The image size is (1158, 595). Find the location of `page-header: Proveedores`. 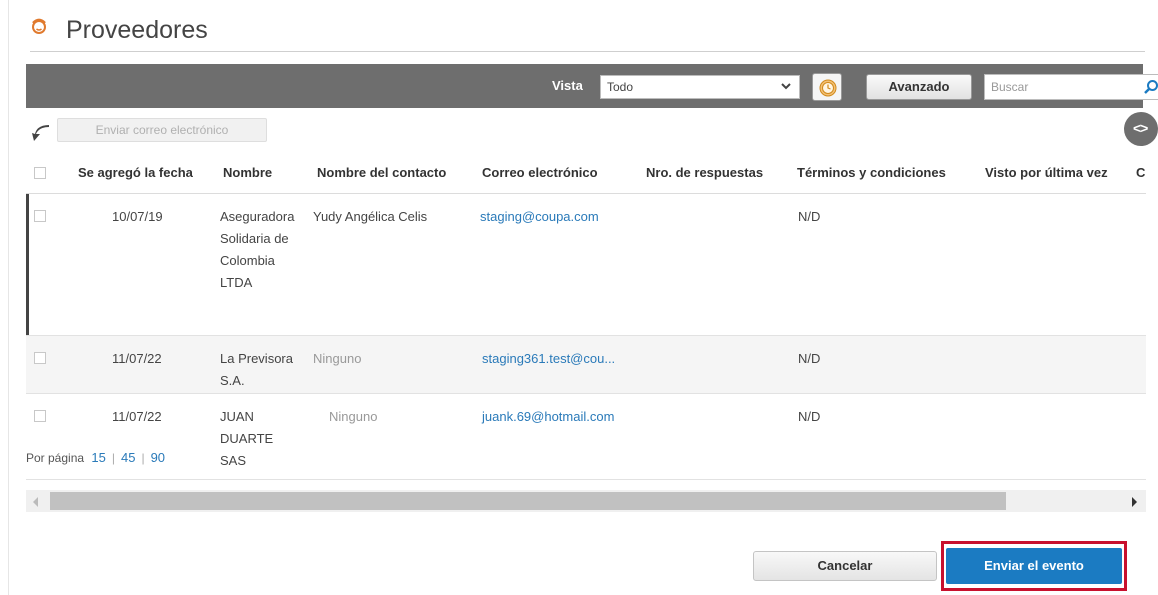

page-header: Proveedores is located at coordinates (587, 32).